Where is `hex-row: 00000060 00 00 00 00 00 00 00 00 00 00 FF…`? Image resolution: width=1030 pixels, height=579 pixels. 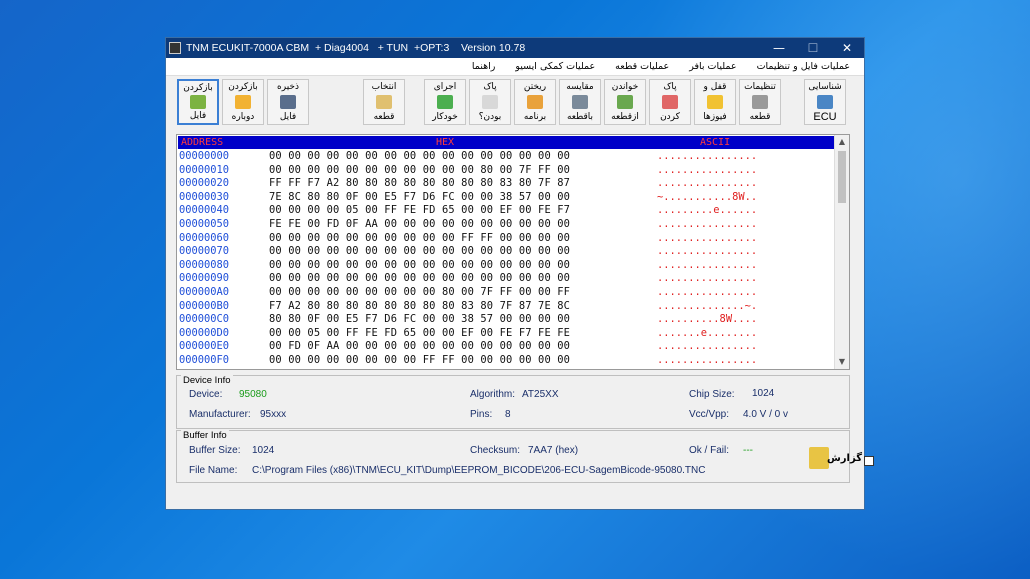
hex-row: 00000060 00 00 00 00 00 00 00 00 00 00 FF… is located at coordinates (506, 239).